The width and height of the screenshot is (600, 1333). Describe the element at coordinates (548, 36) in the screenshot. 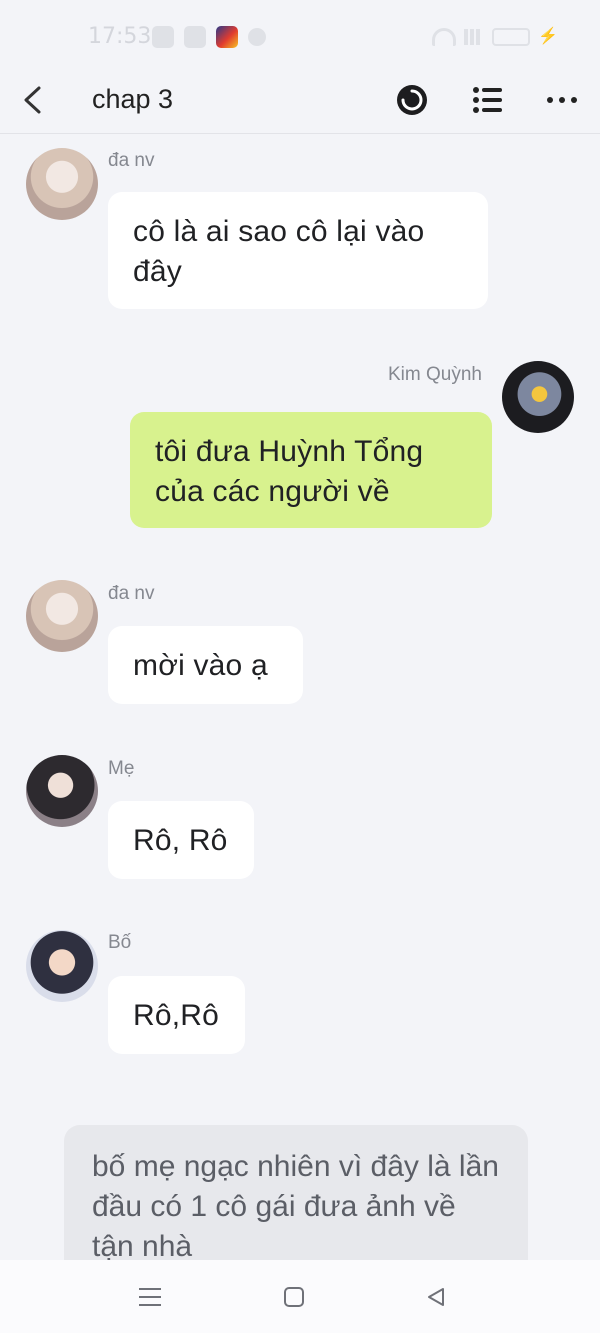

I see `charging-icon: ⚡` at that location.